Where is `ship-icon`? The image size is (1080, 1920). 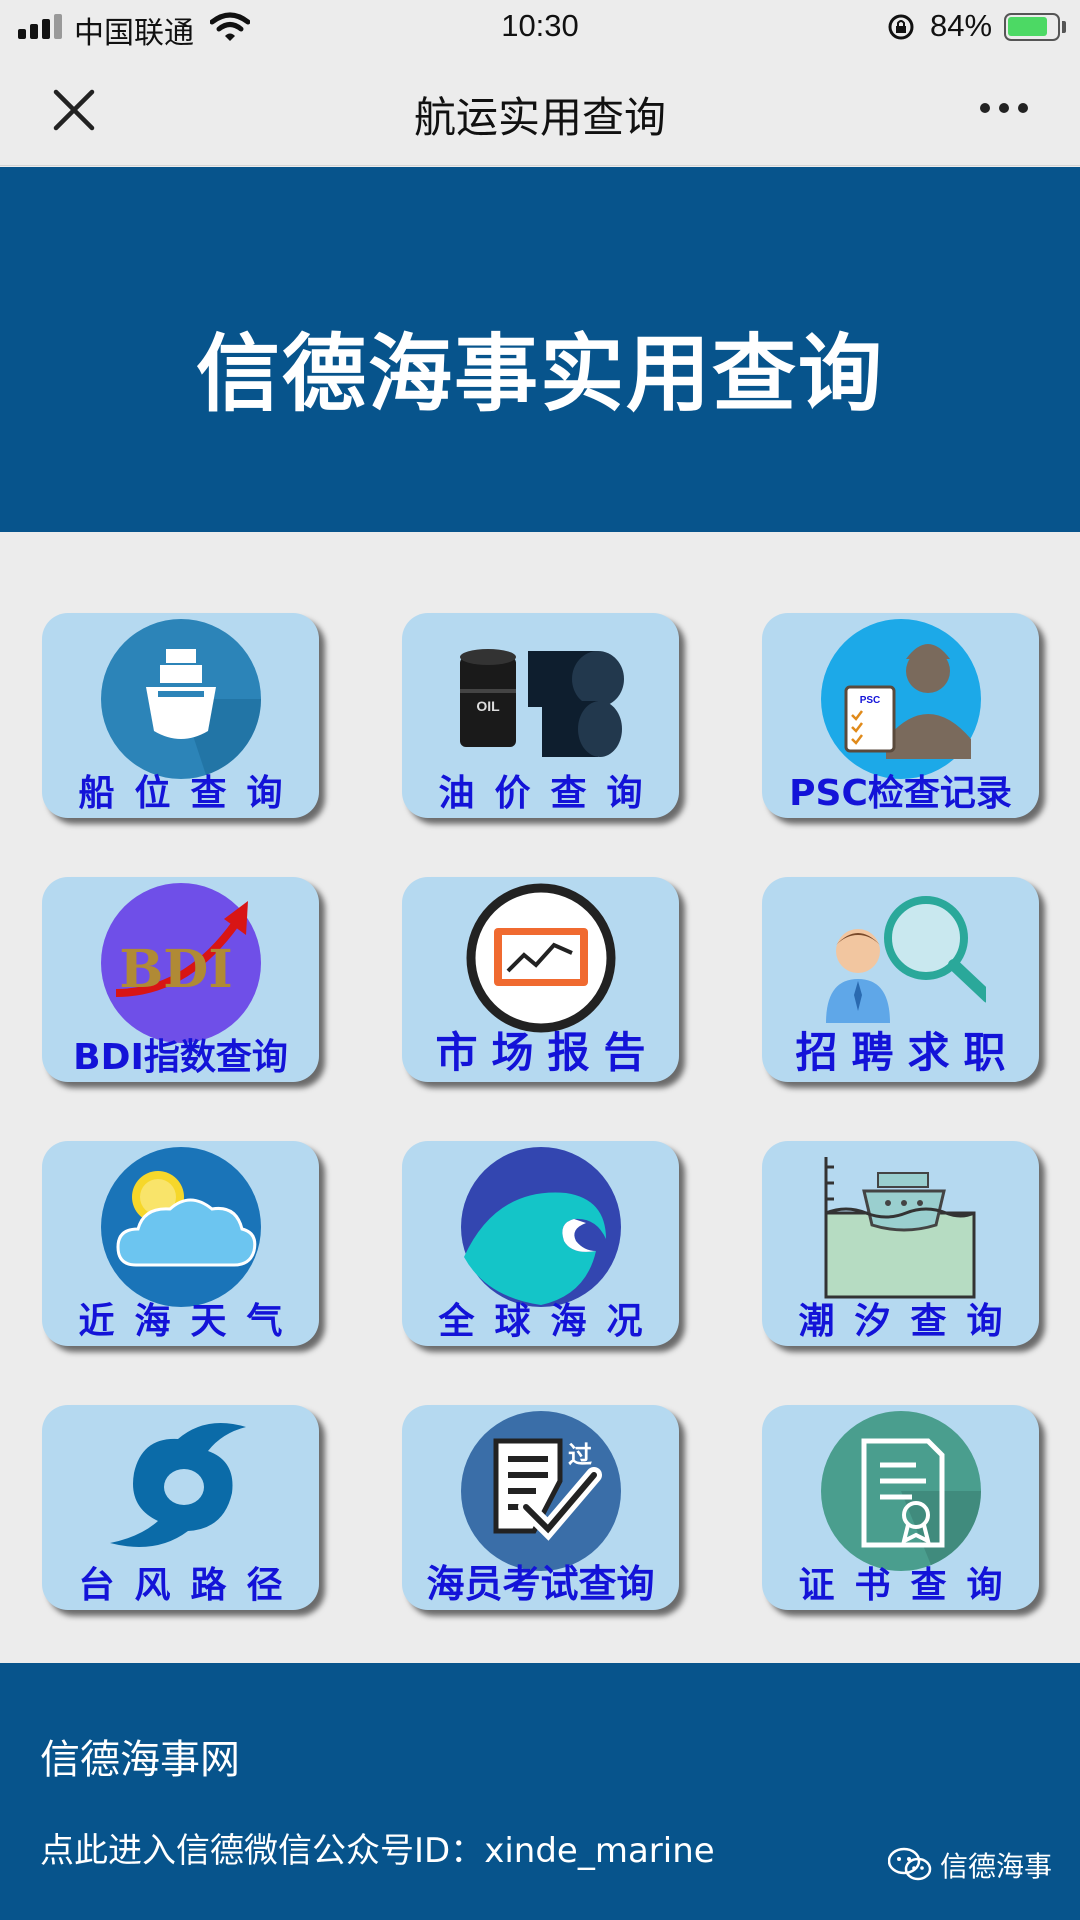 ship-icon is located at coordinates (180, 699).